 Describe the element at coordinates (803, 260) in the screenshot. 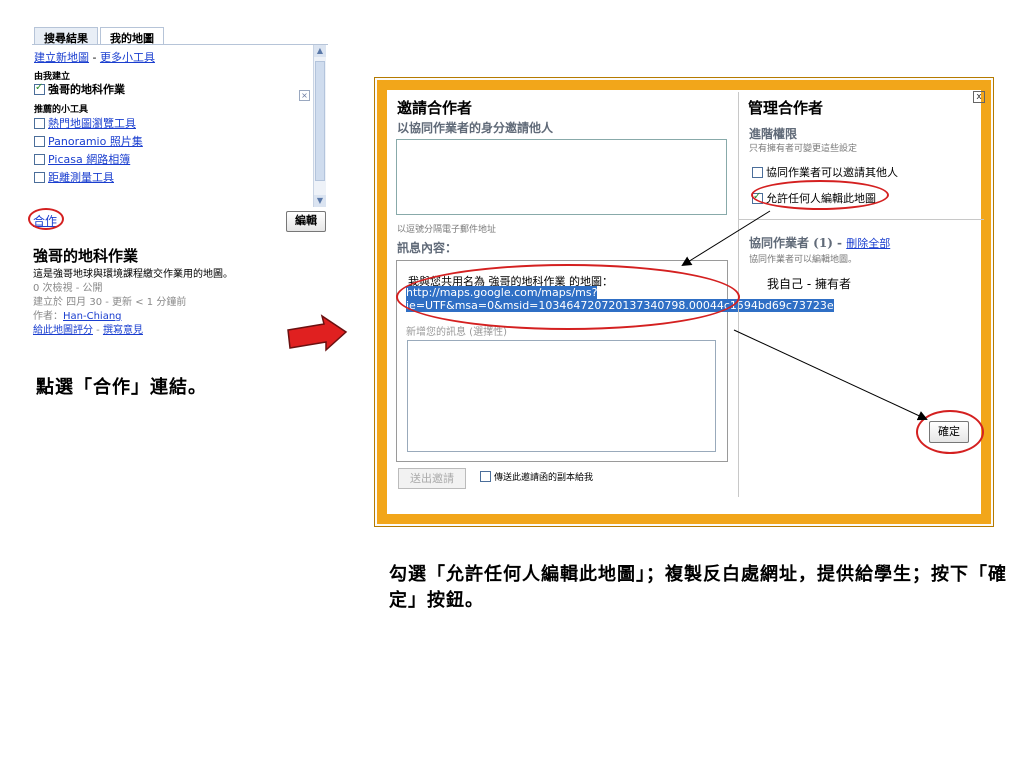

I see `collaborators-hint: 協同作業者可以編輯地圖。` at that location.